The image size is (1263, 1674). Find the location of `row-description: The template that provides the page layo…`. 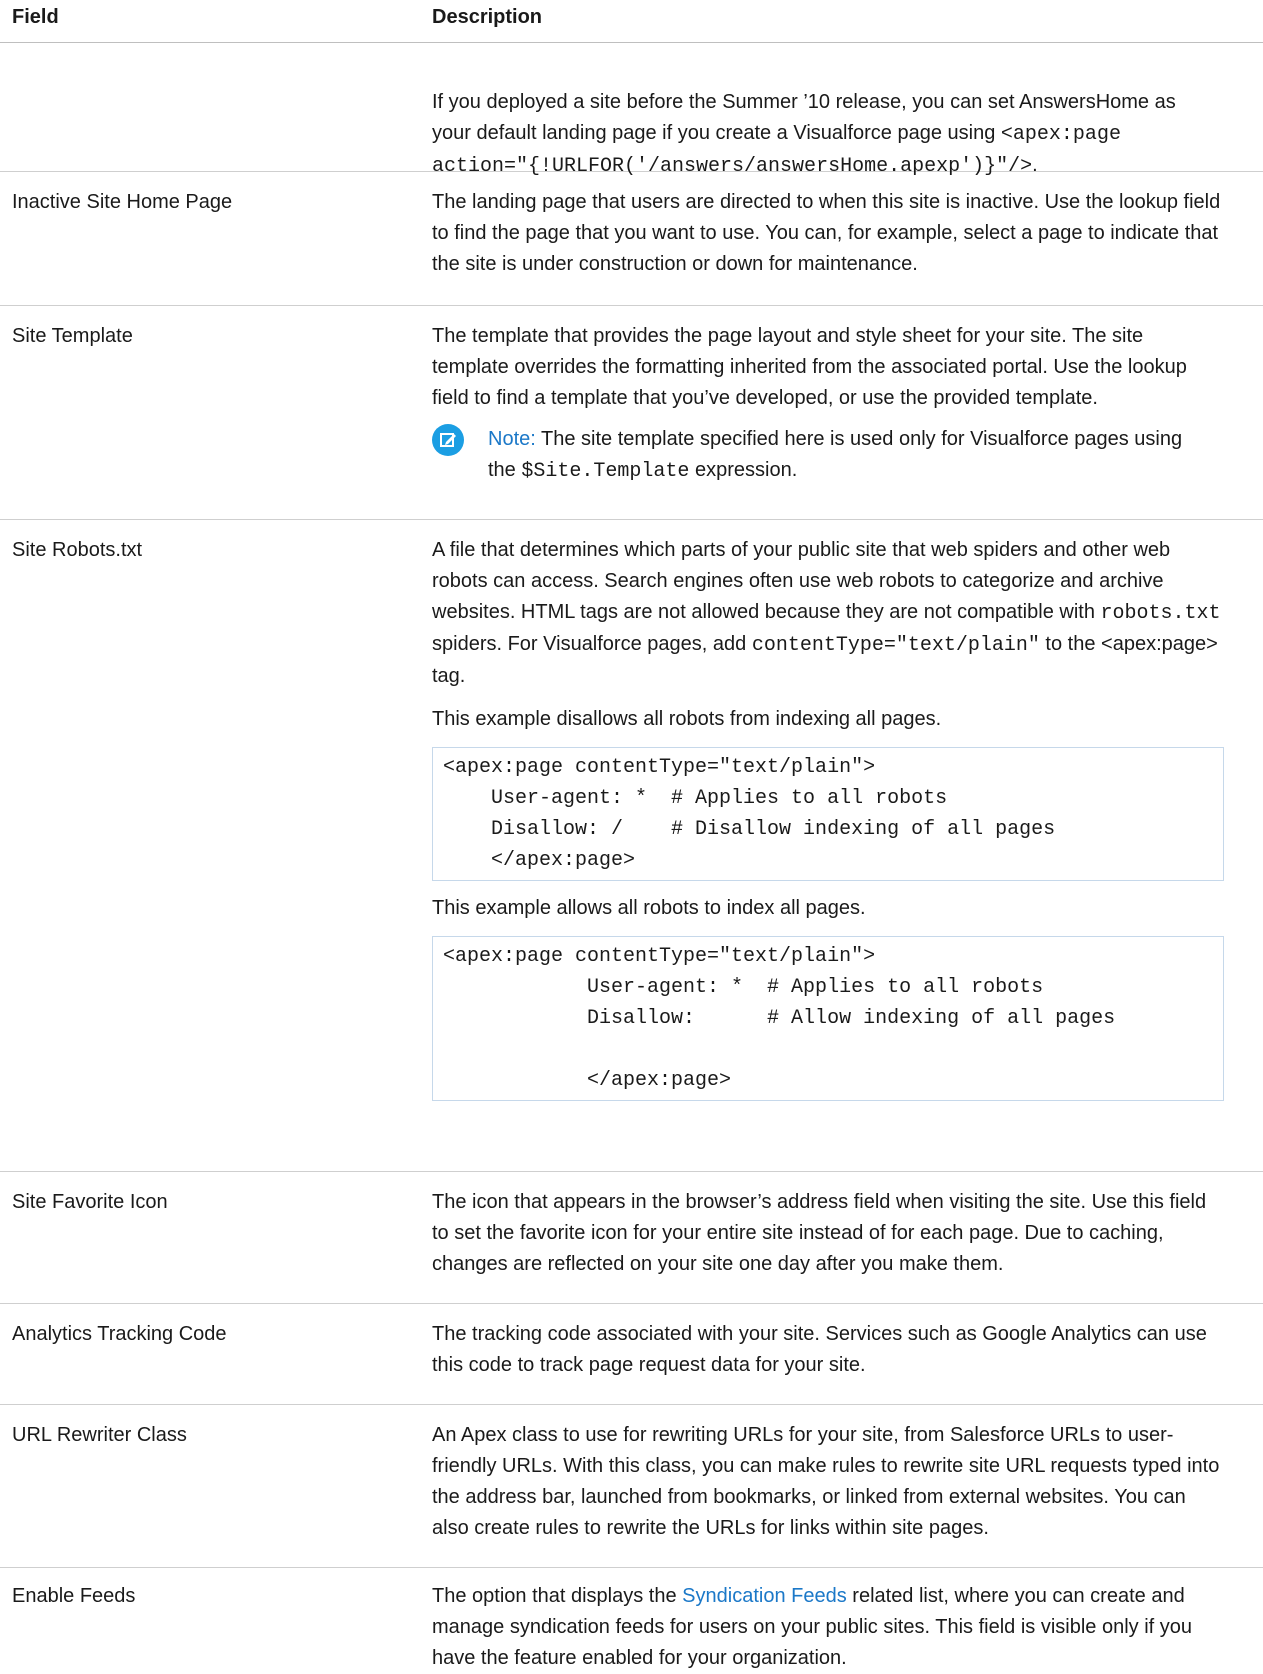

row-description: The template that provides the page layo… is located at coordinates (828, 404).